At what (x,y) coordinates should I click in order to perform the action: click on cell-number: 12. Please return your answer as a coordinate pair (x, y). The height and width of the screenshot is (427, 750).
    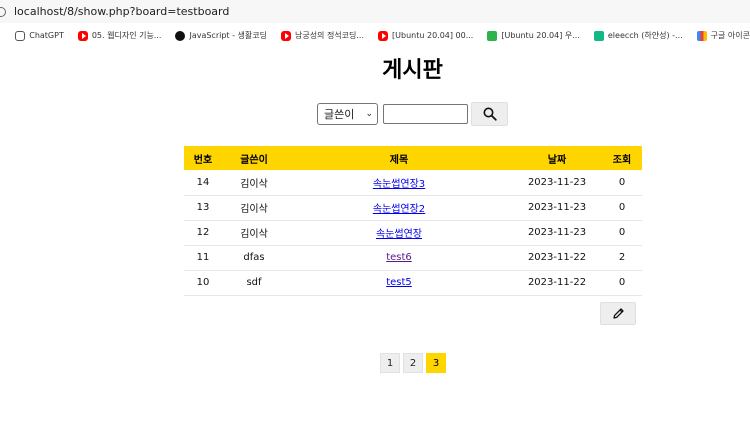
    Looking at the image, I should click on (203, 233).